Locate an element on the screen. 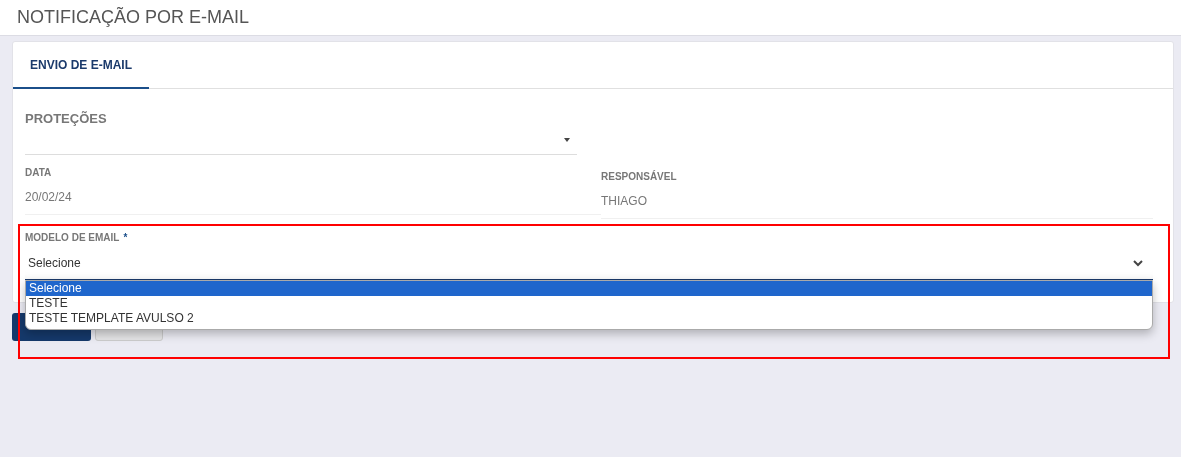 Image resolution: width=1181 pixels, height=457 pixels. page-title: NOTIFICAÇÃO POR E-MAIL is located at coordinates (133, 17).